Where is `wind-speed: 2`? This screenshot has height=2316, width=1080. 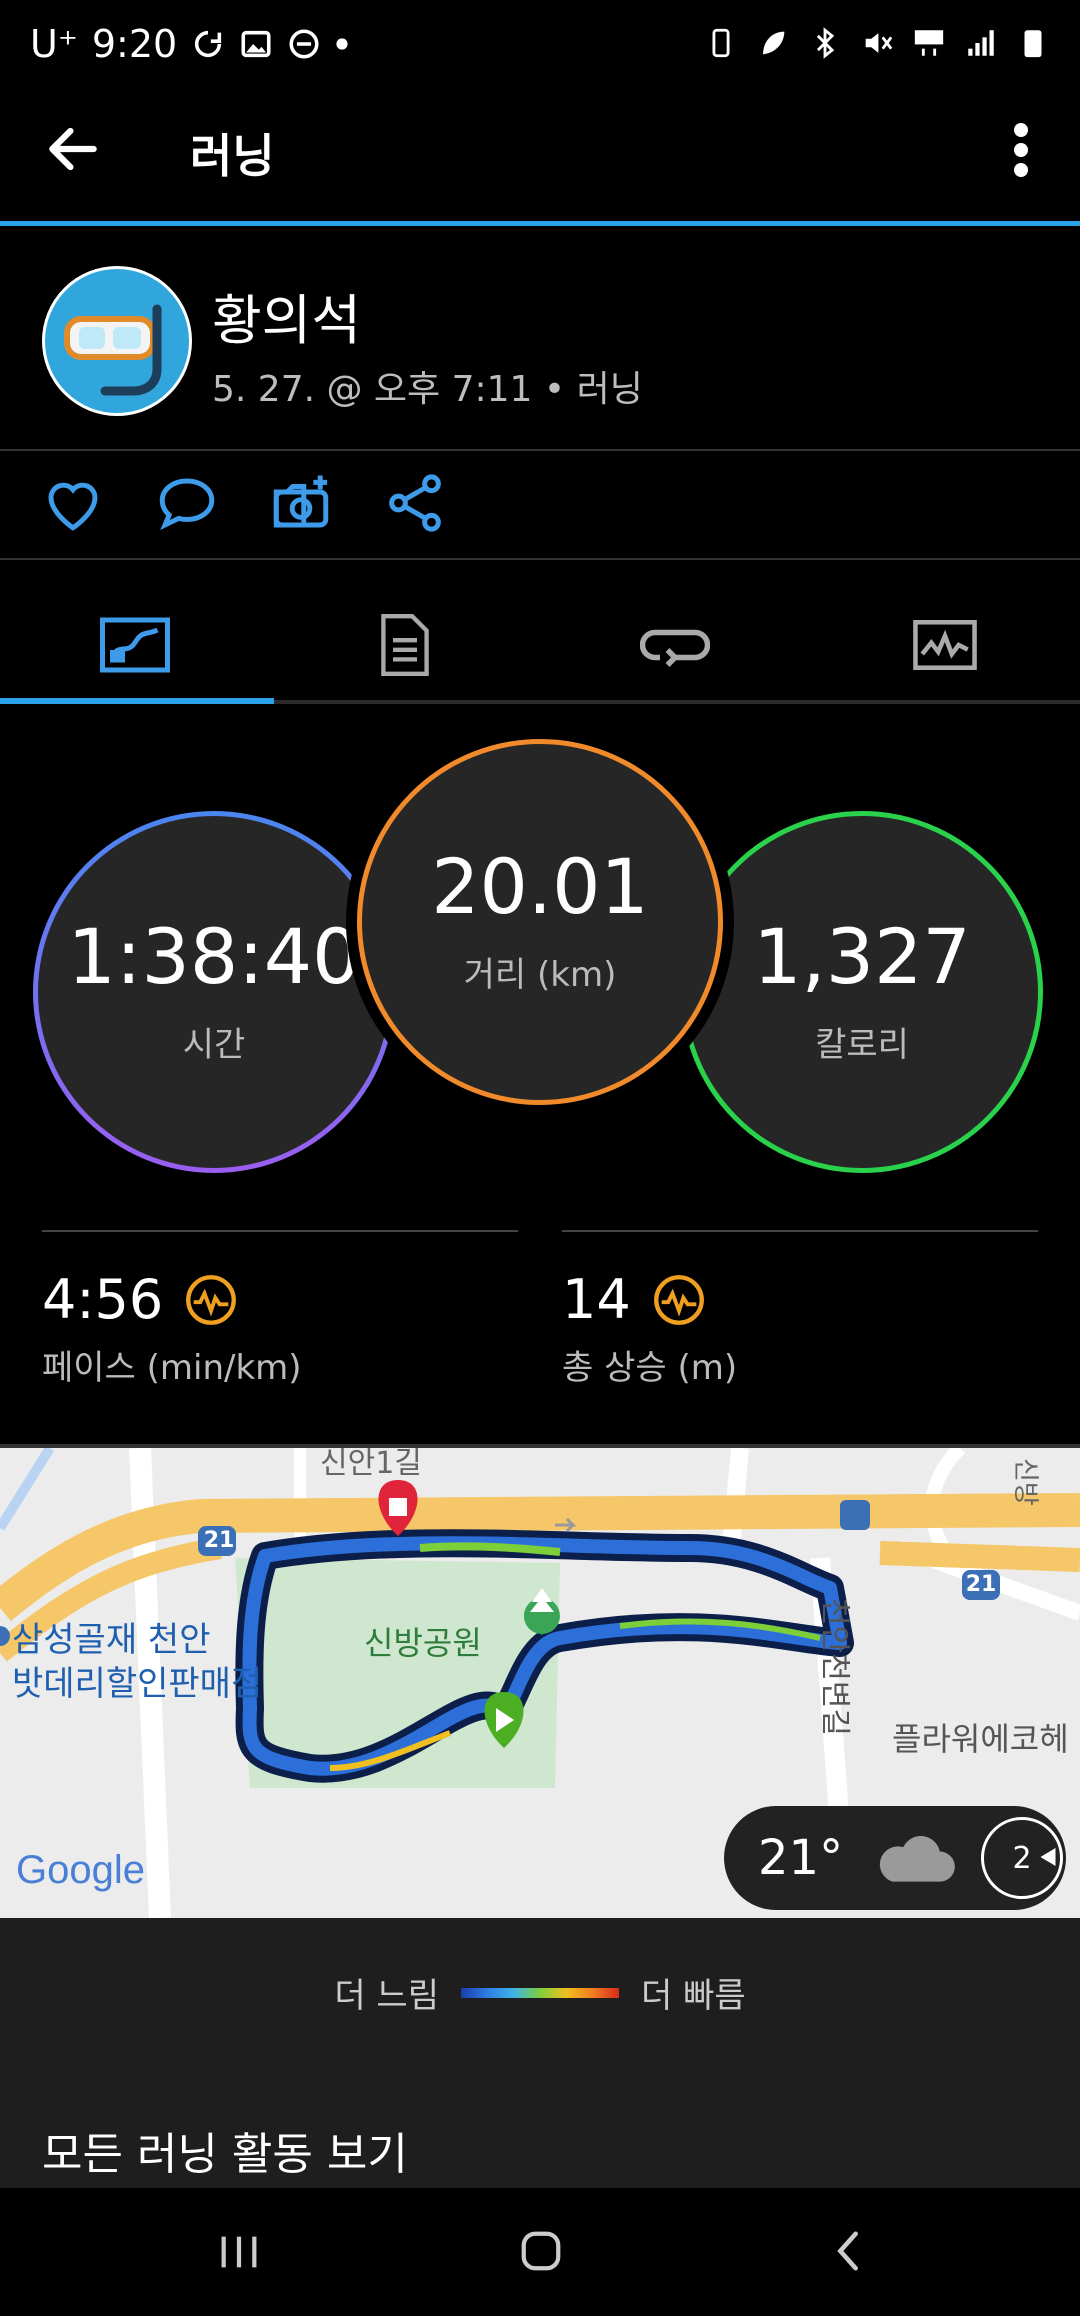 wind-speed: 2 is located at coordinates (1022, 1858).